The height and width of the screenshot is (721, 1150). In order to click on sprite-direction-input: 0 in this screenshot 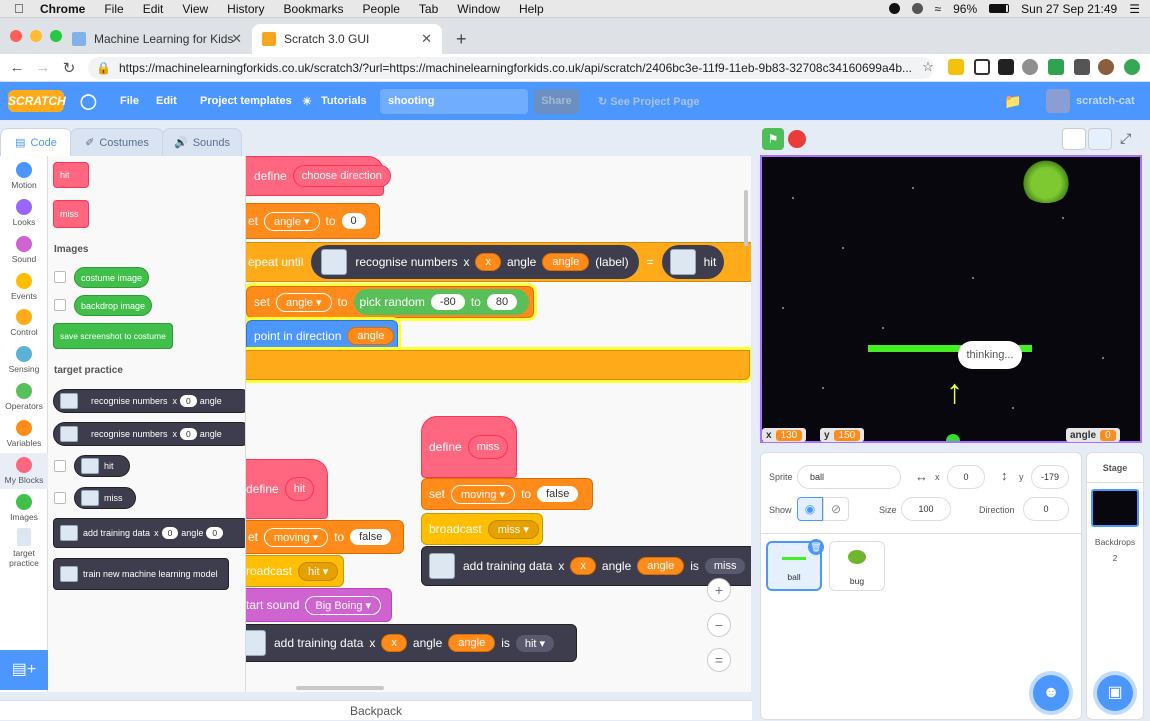, I will do `click(1046, 509)`.